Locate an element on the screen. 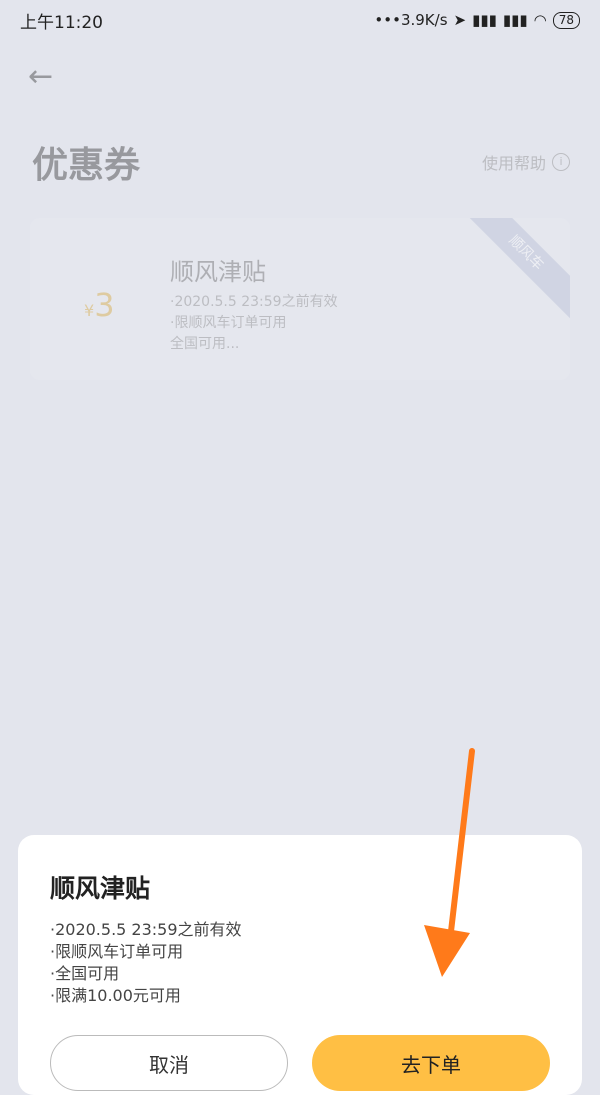 This screenshot has width=600, height=1095. help-label: 使用帮助 is located at coordinates (513, 163).